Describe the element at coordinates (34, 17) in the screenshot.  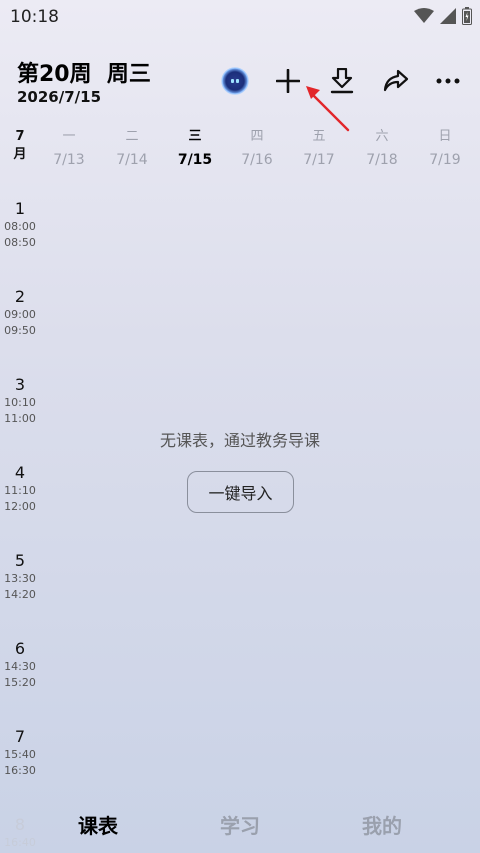
I see `status-time: 10:18` at that location.